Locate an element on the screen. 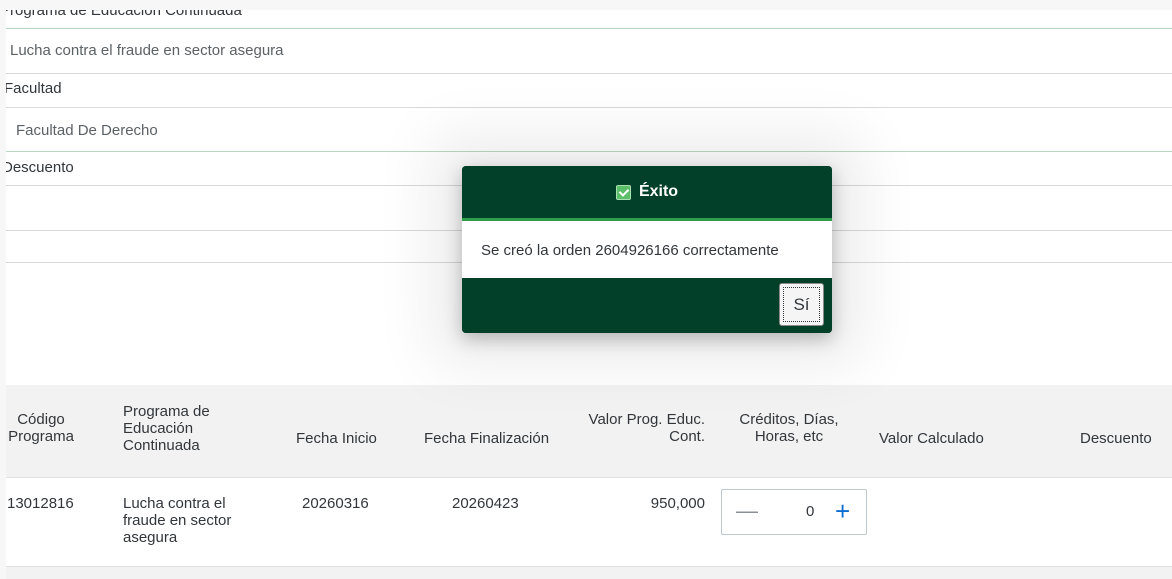  dialog-title-bar: Éxito is located at coordinates (647, 192).